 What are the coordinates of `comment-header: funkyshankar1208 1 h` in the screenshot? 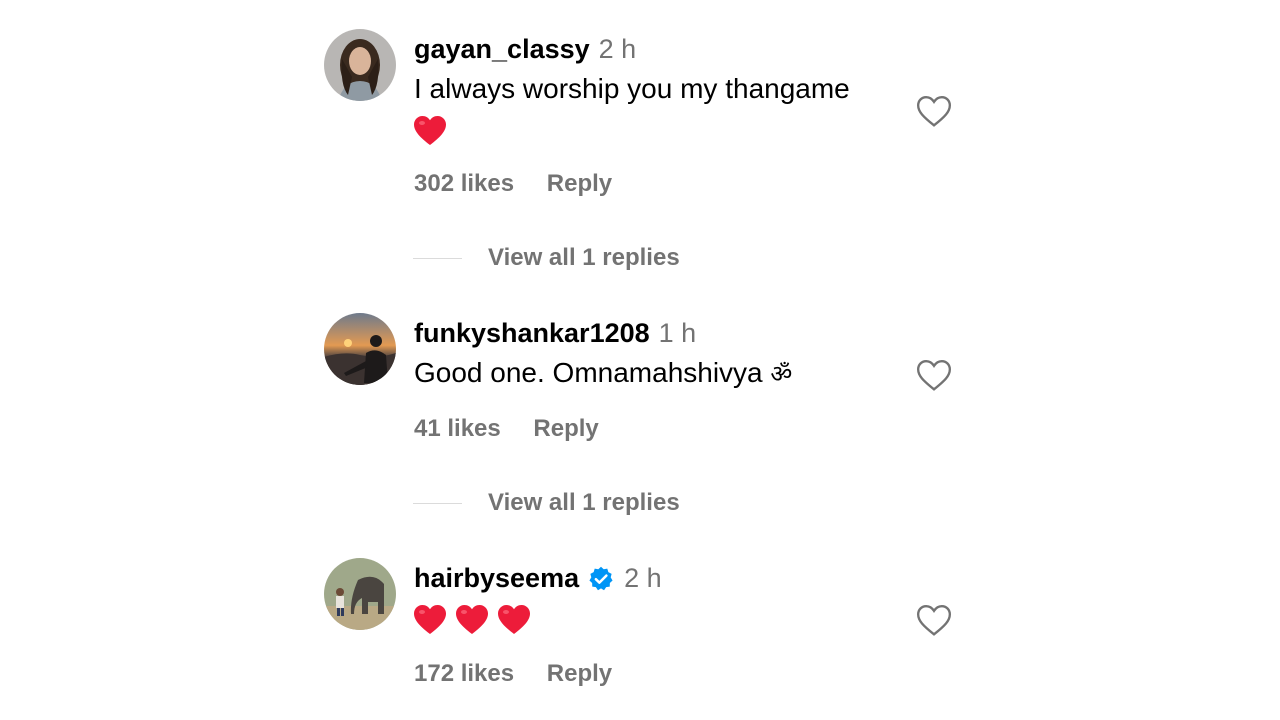 It's located at (664, 333).